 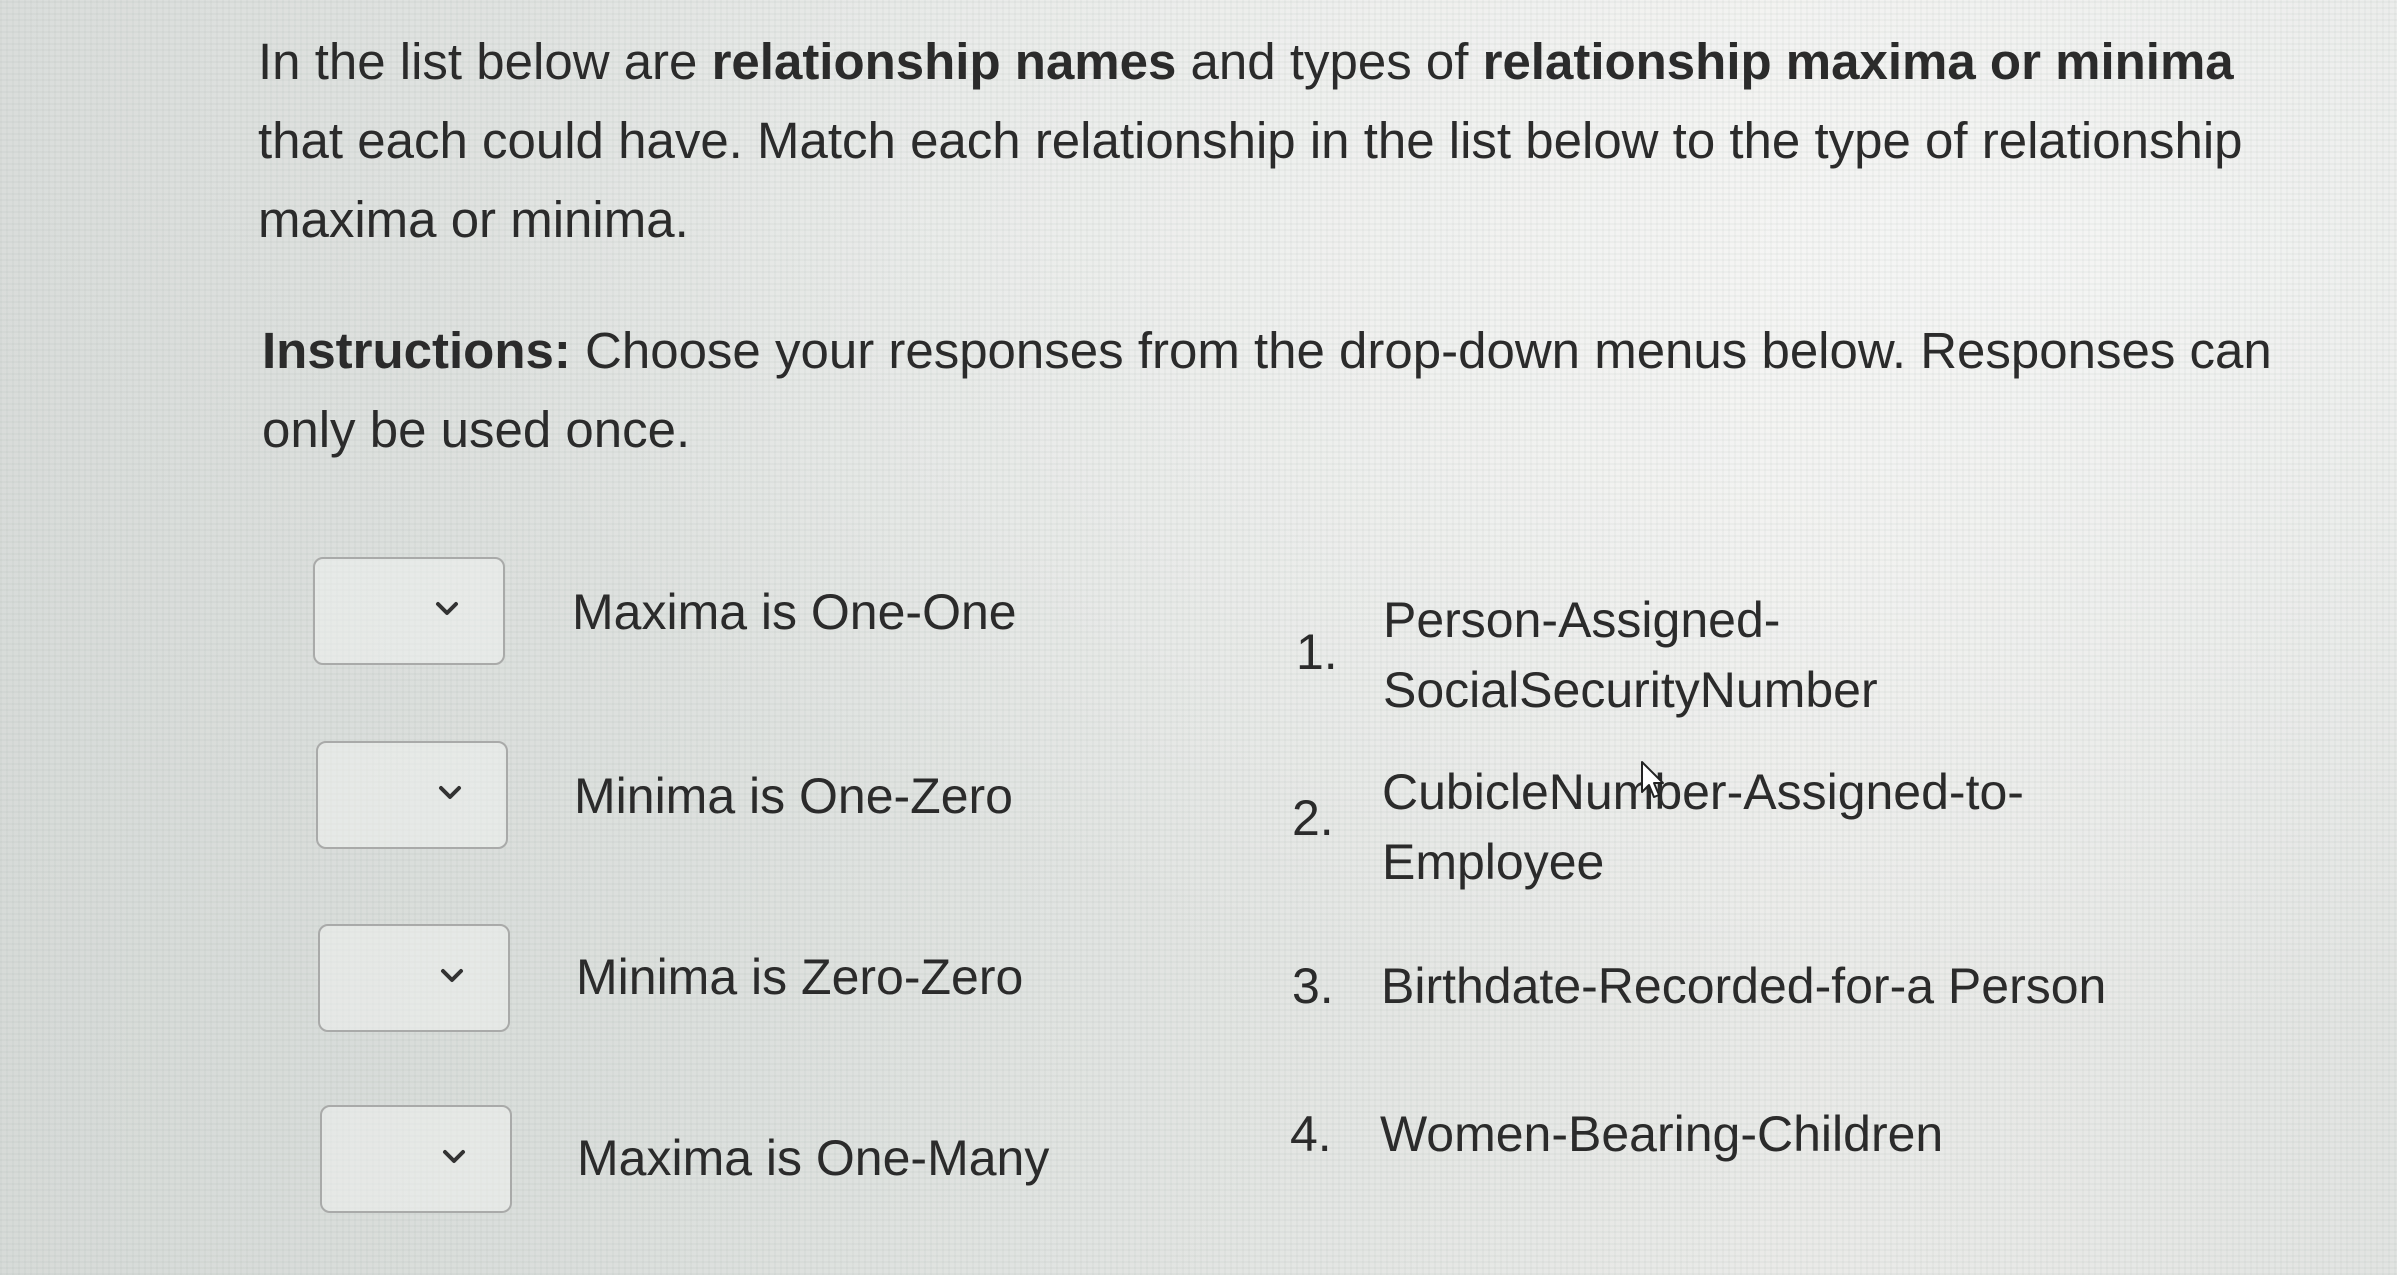 What do you see at coordinates (1662, 1134) in the screenshot?
I see `relationship-item-4: Women-Bearing-Children` at bounding box center [1662, 1134].